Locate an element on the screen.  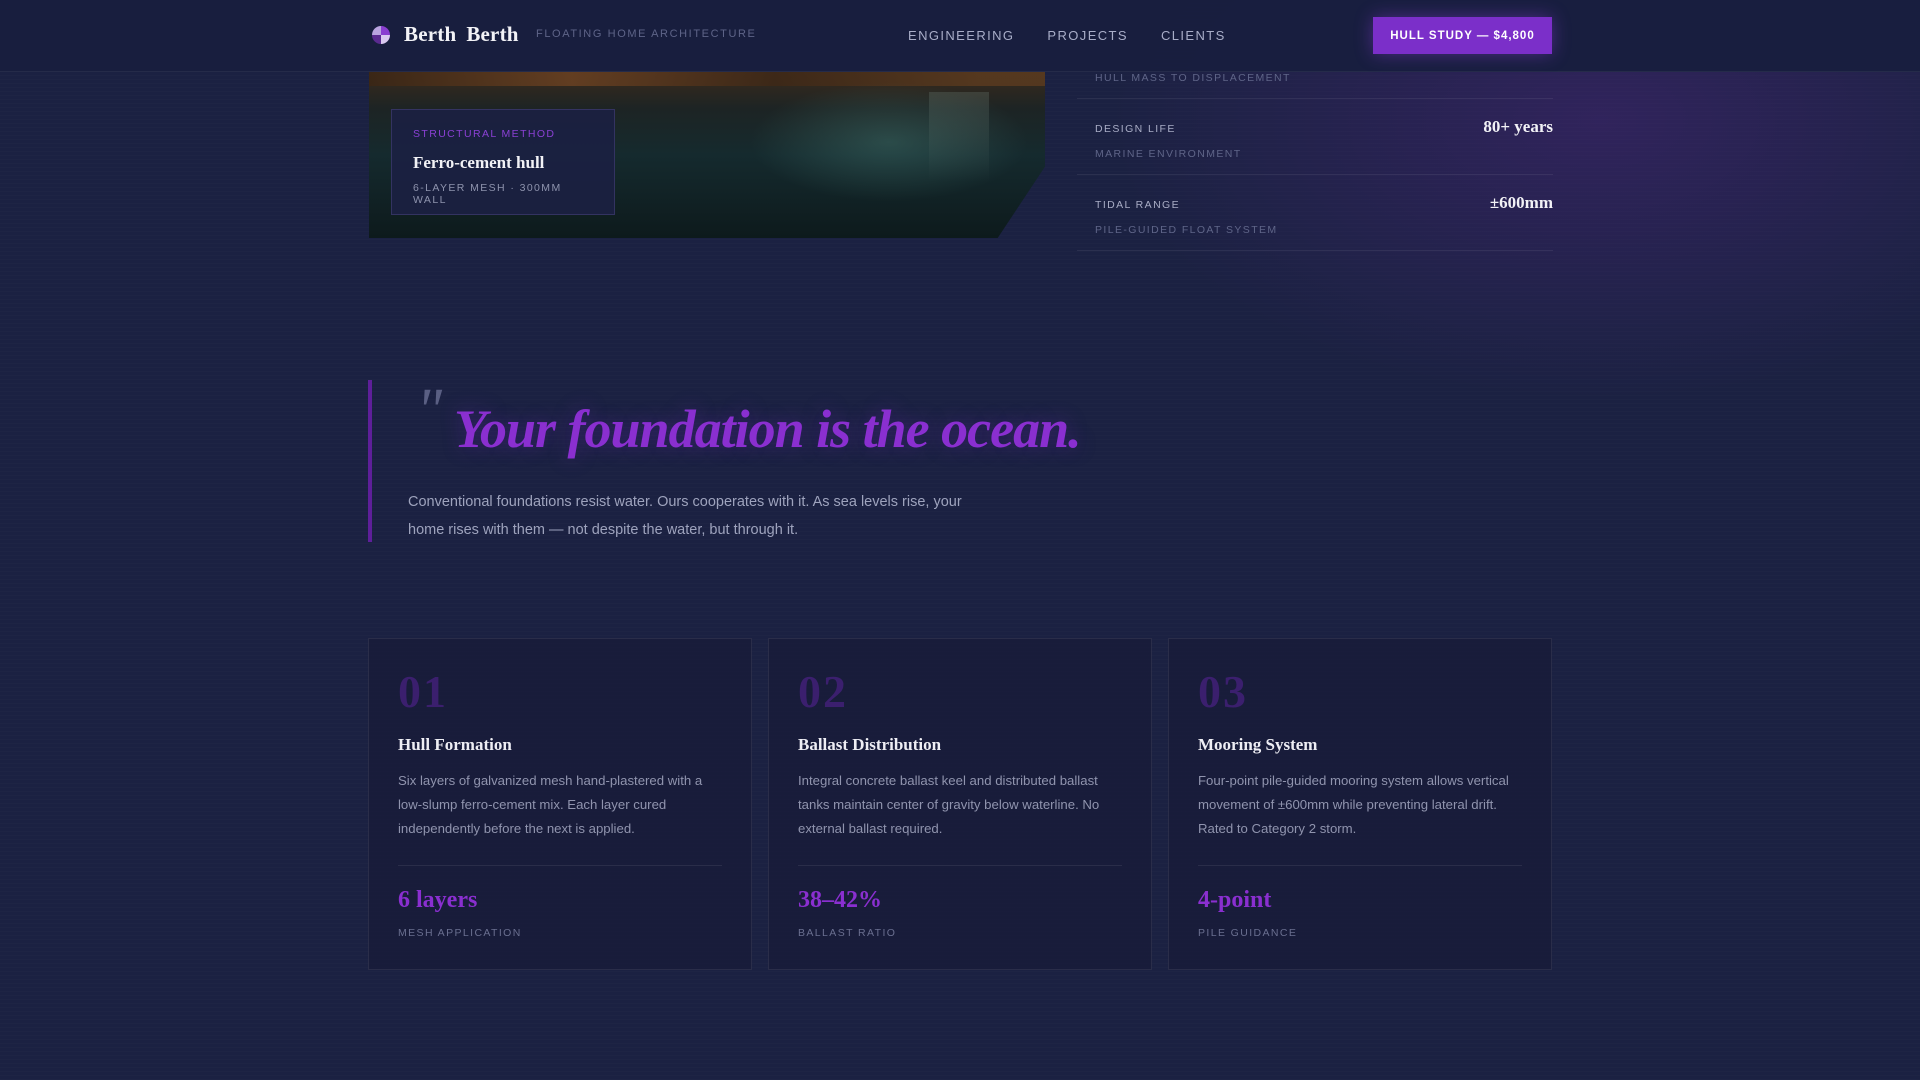
card-number: 03 is located at coordinates (1223, 691).